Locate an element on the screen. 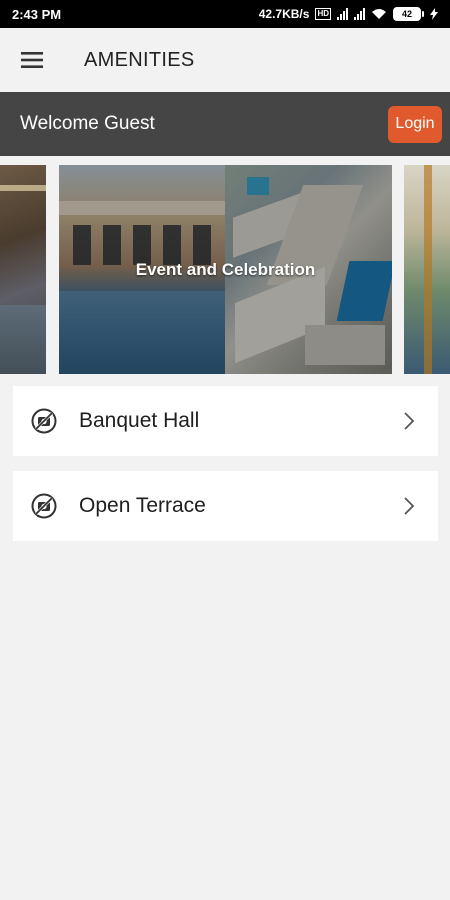 This screenshot has width=450, height=900. wifi-icon is located at coordinates (379, 14).